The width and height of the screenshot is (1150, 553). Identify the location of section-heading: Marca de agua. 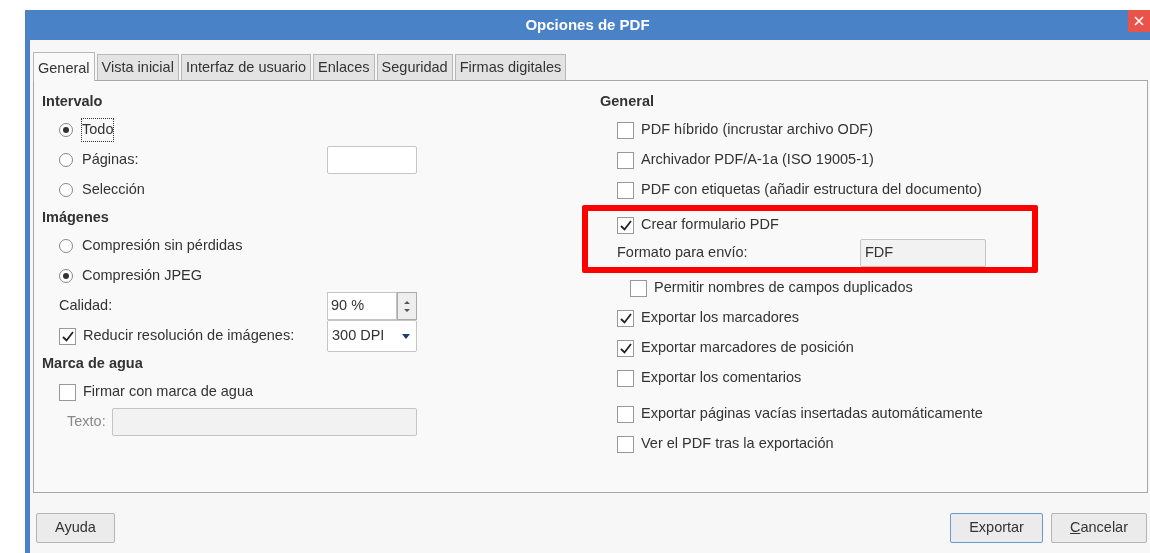
(93, 364).